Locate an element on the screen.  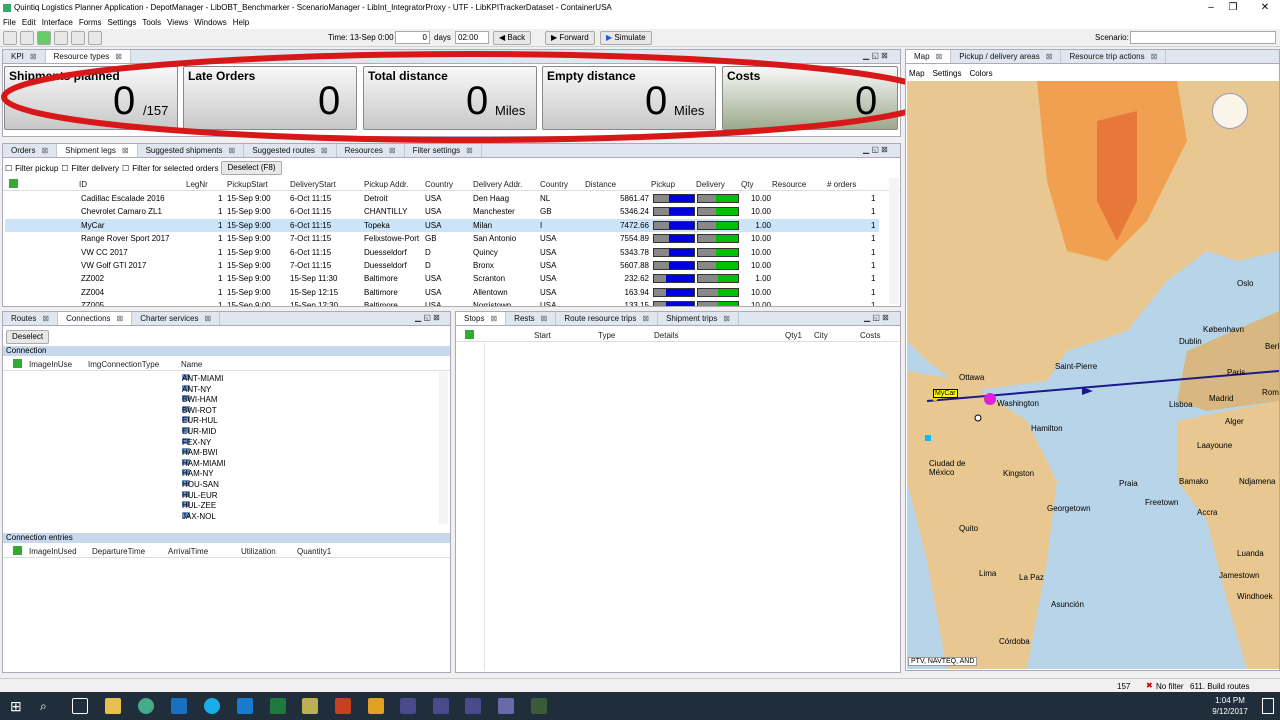
col-details: Details is located at coordinates (666, 335).